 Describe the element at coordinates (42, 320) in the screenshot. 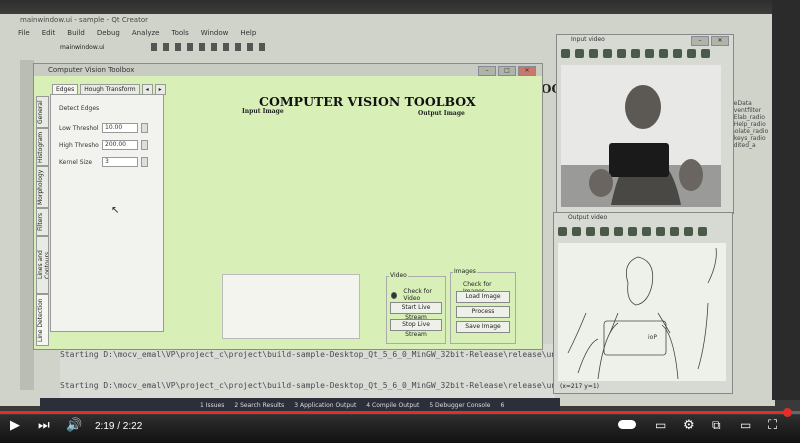

I see `side-tab-line-detection: Line Detection` at that location.